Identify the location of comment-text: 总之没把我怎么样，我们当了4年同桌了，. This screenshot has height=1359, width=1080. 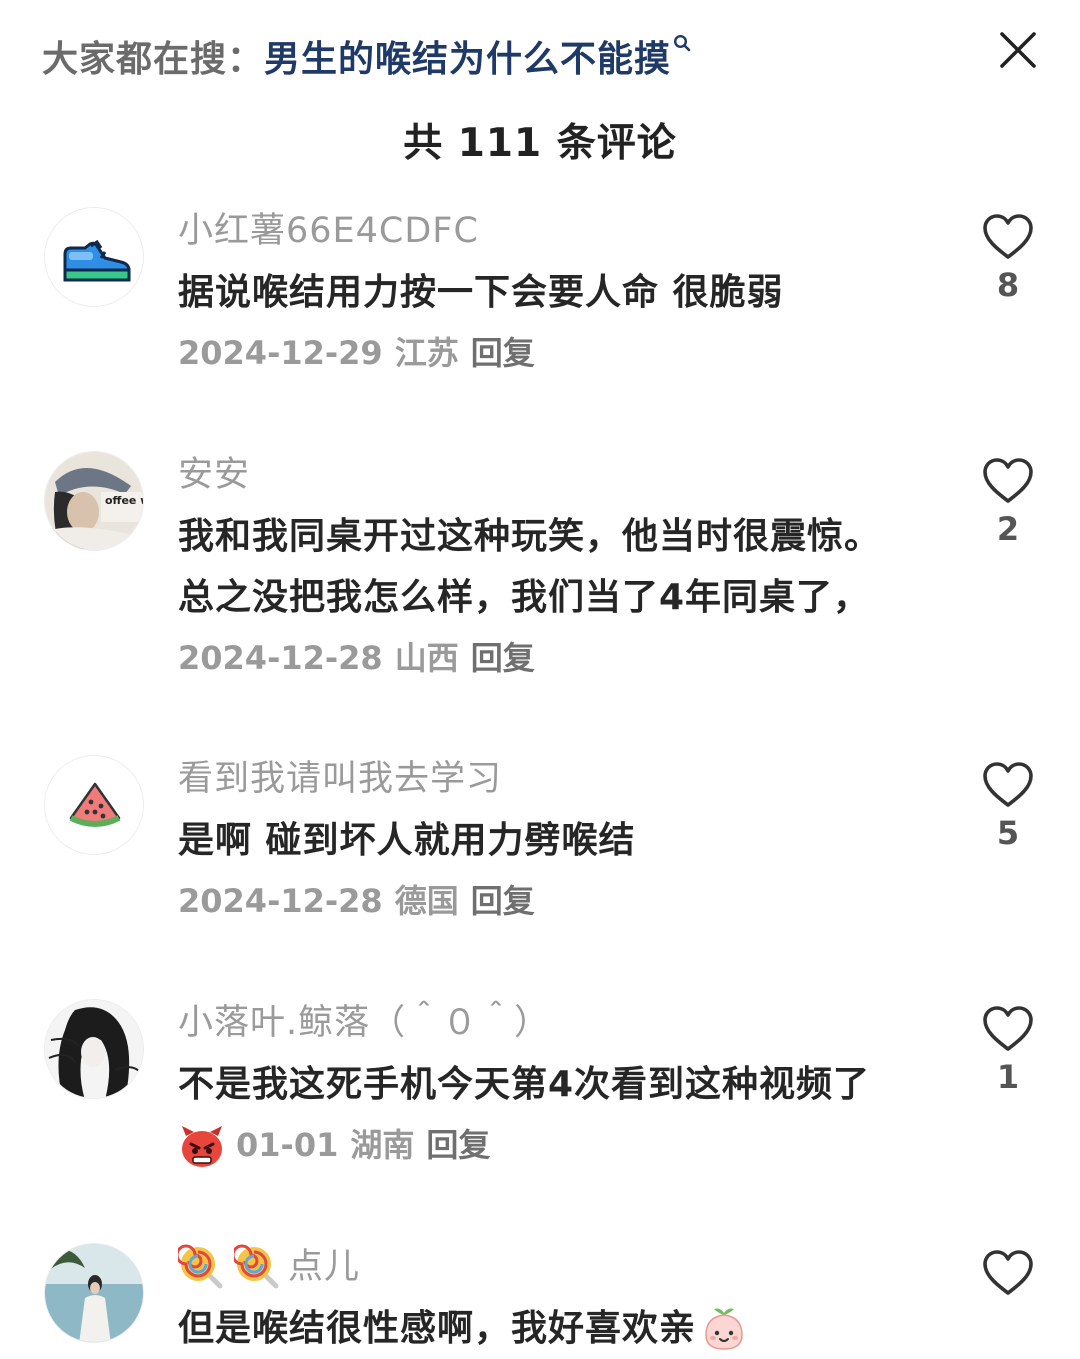
(524, 597).